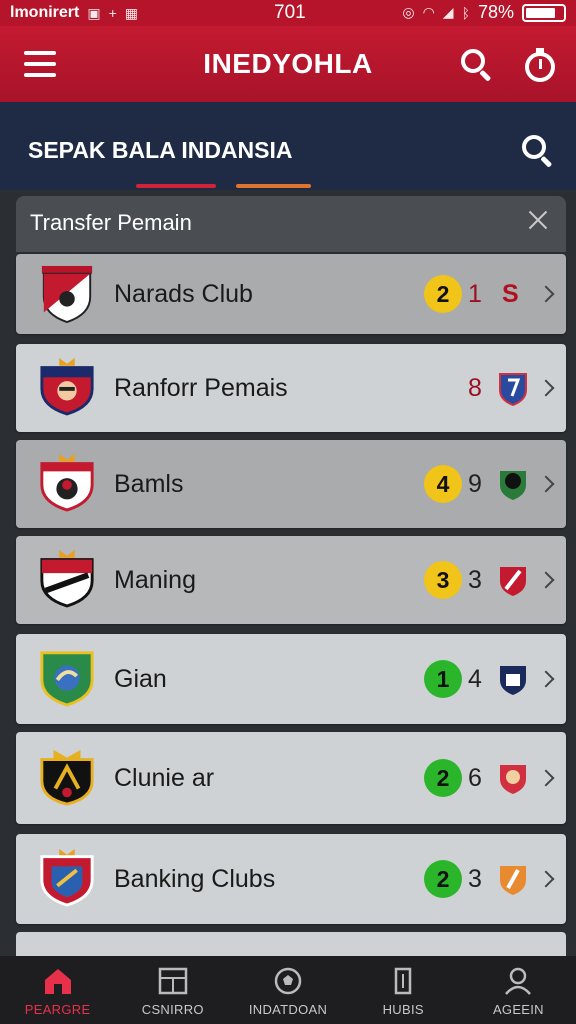 The image size is (576, 1024). What do you see at coordinates (155, 580) in the screenshot?
I see `club-name: Maning` at bounding box center [155, 580].